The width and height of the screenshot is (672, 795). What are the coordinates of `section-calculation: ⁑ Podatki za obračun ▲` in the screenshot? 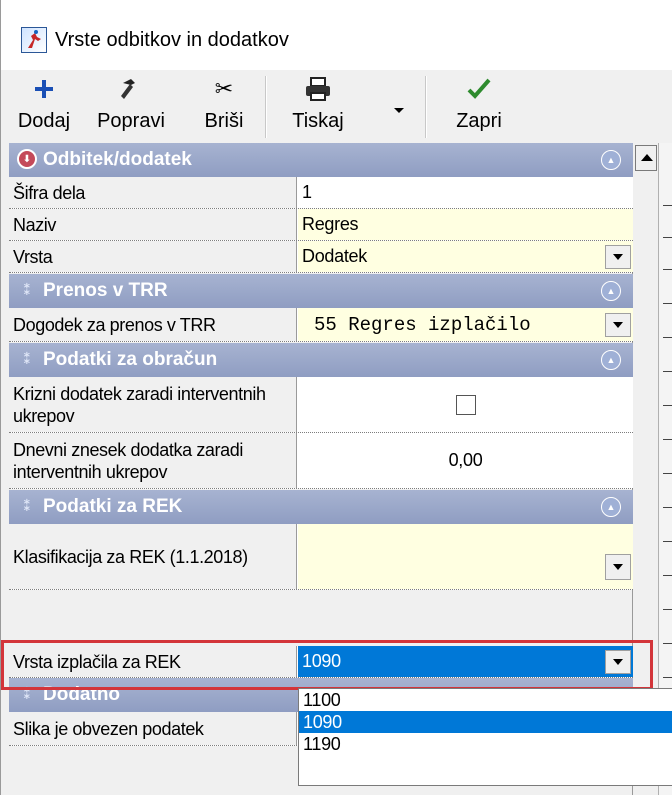 It's located at (321, 360).